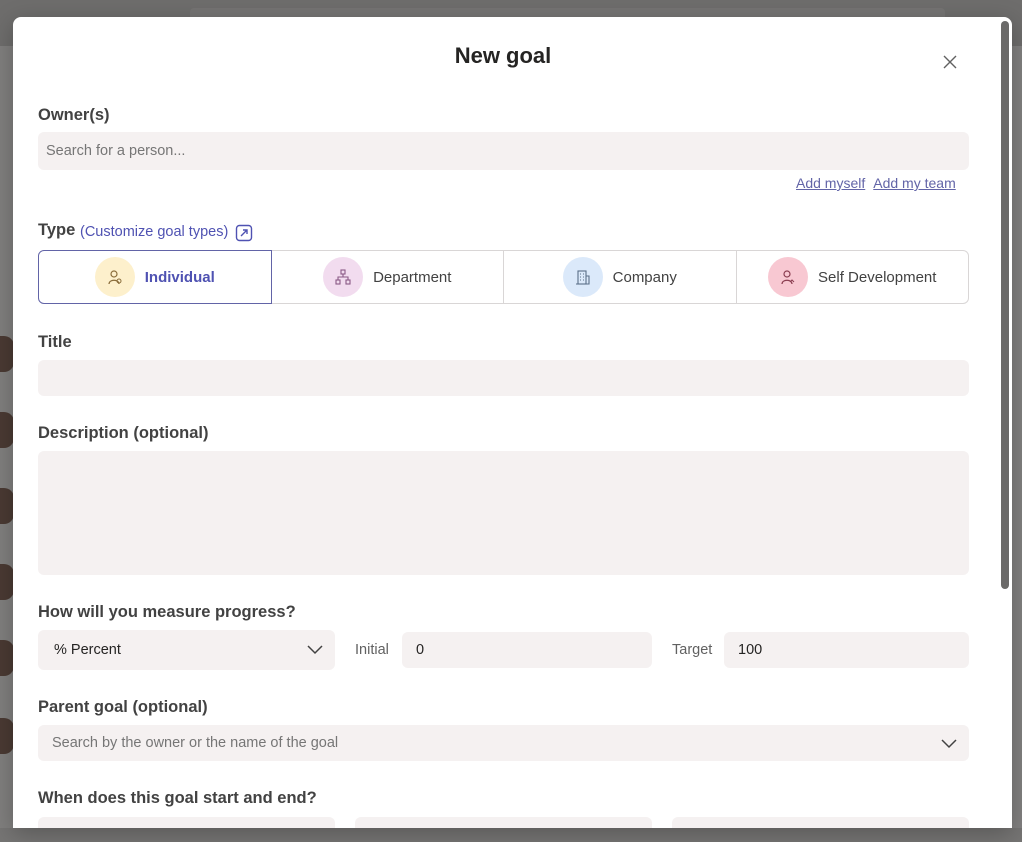 This screenshot has height=842, width=1022. What do you see at coordinates (1017, 444) in the screenshot?
I see `background-right-panel` at bounding box center [1017, 444].